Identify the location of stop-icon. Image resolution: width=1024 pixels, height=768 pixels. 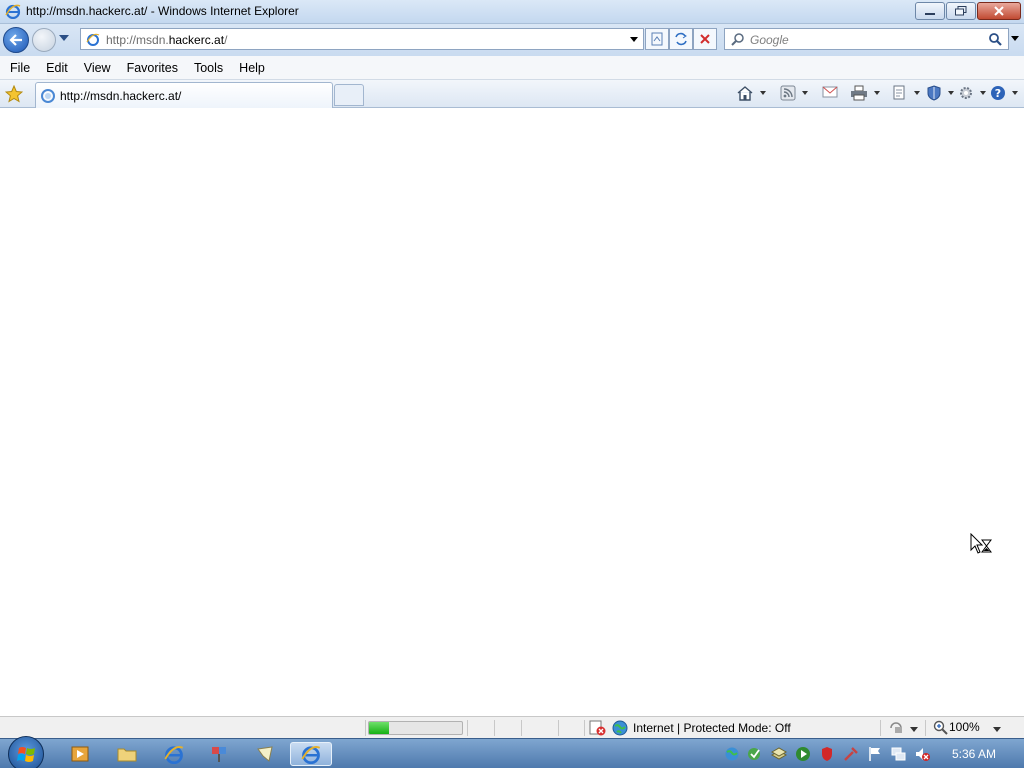
(705, 39).